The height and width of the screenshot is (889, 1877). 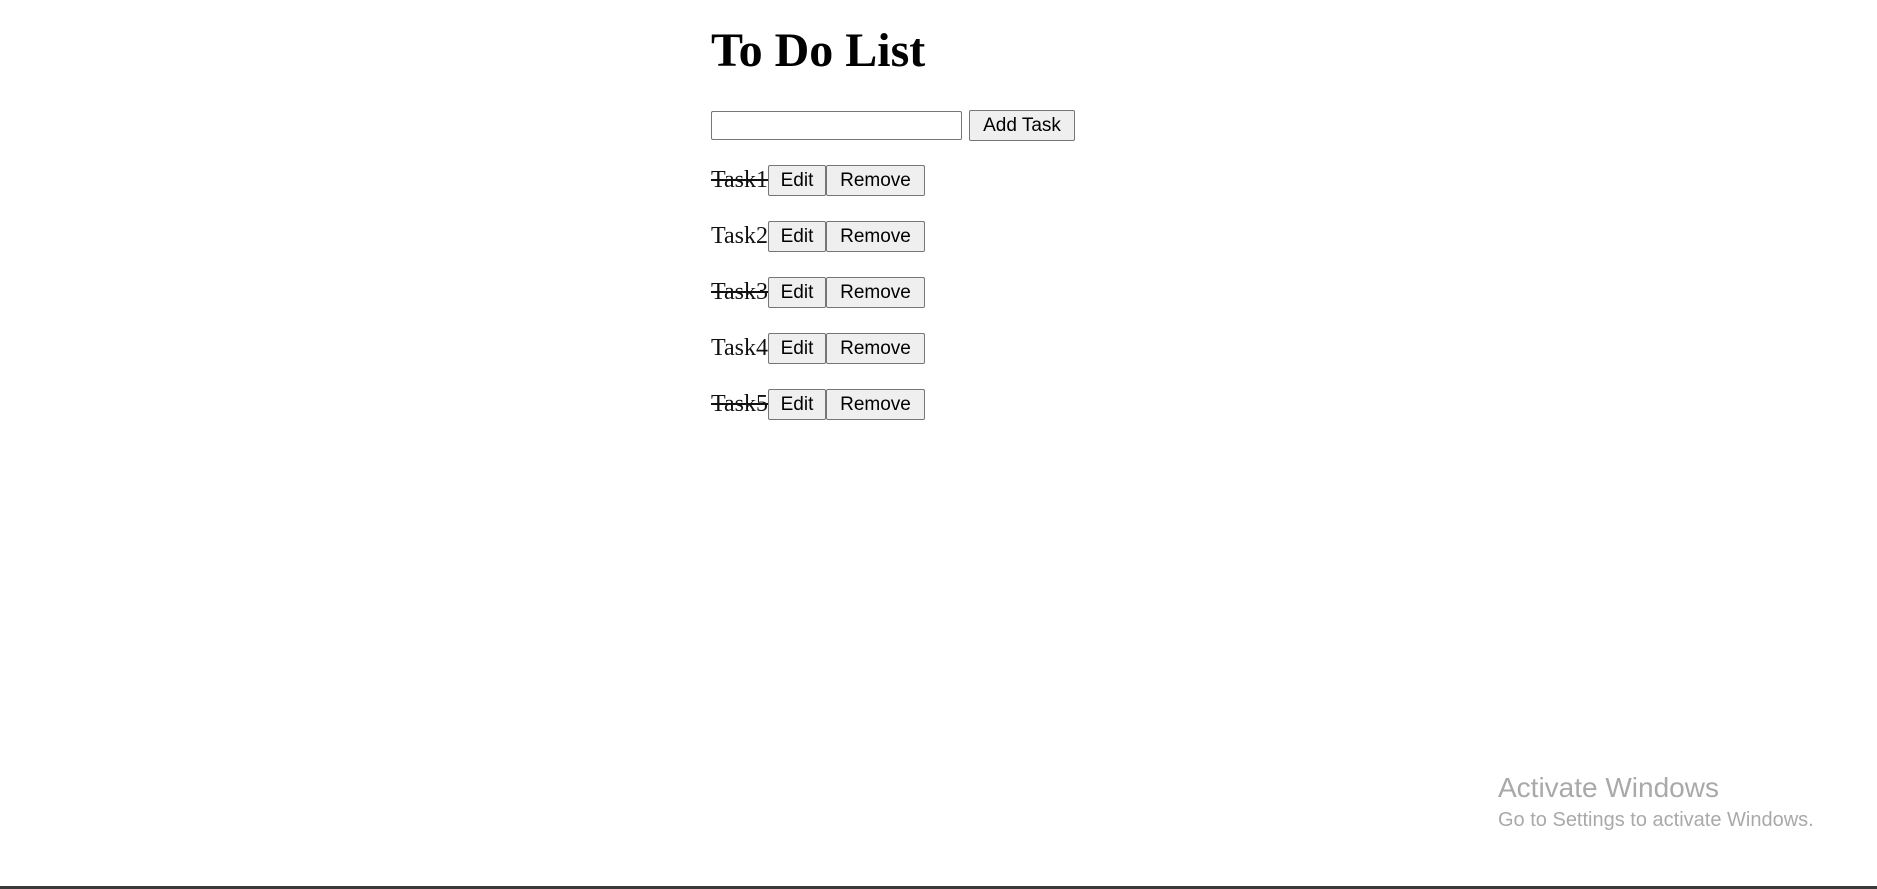 What do you see at coordinates (739, 404) in the screenshot?
I see `task-text: Task5` at bounding box center [739, 404].